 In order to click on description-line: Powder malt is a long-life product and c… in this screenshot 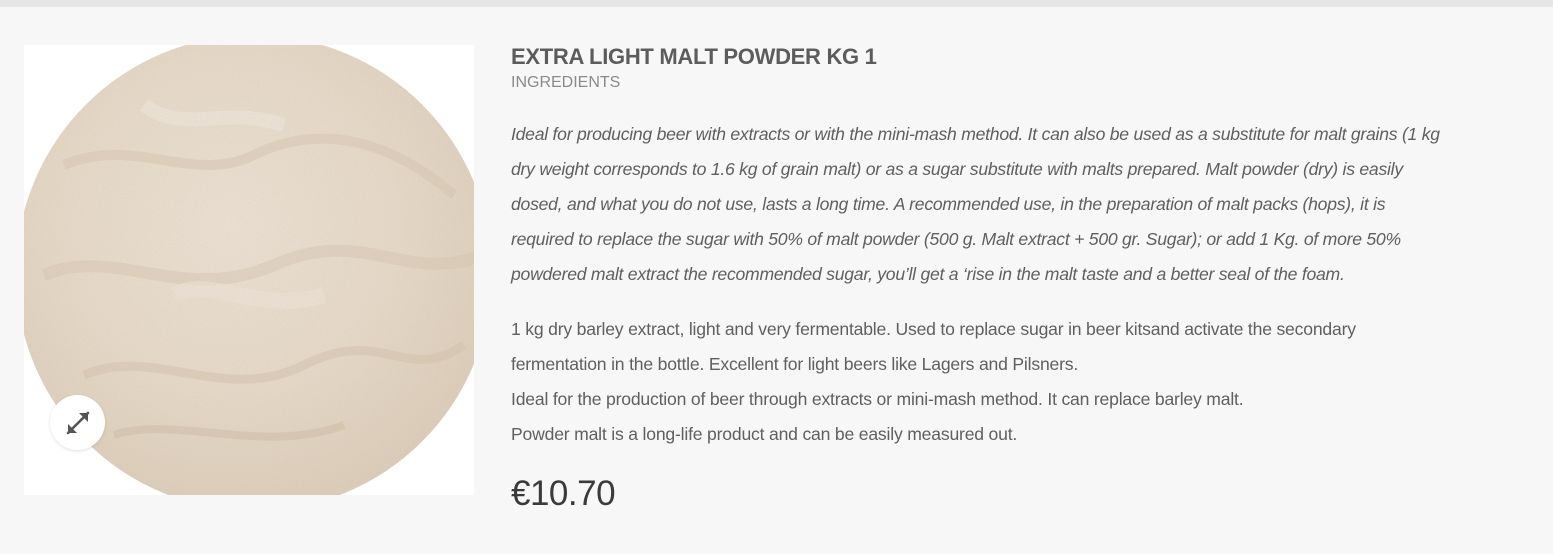, I will do `click(764, 434)`.